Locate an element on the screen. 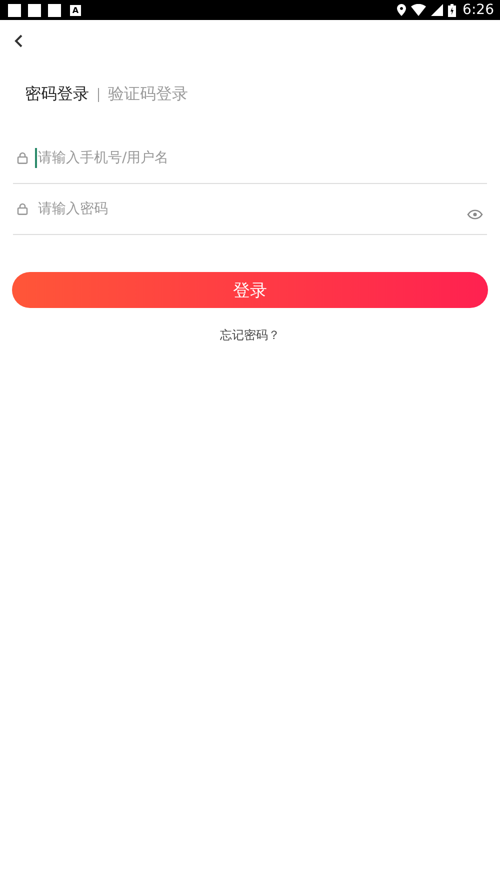 Image resolution: width=500 pixels, height=888 pixels. password-field: 请输入密码 is located at coordinates (251, 209).